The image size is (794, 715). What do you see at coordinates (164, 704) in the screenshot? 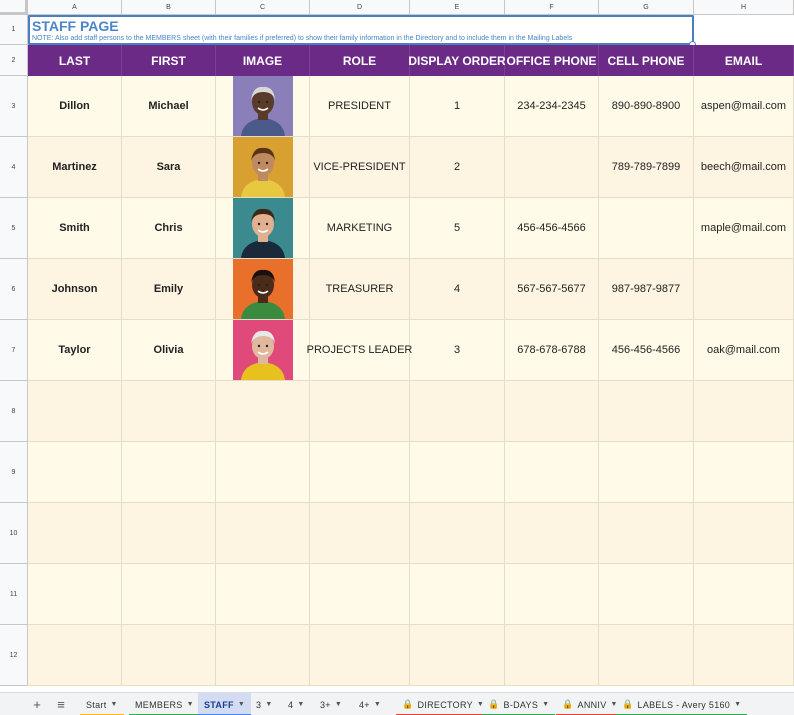
I see `sheet-tab-members: MEMBERS ▼` at bounding box center [164, 704].